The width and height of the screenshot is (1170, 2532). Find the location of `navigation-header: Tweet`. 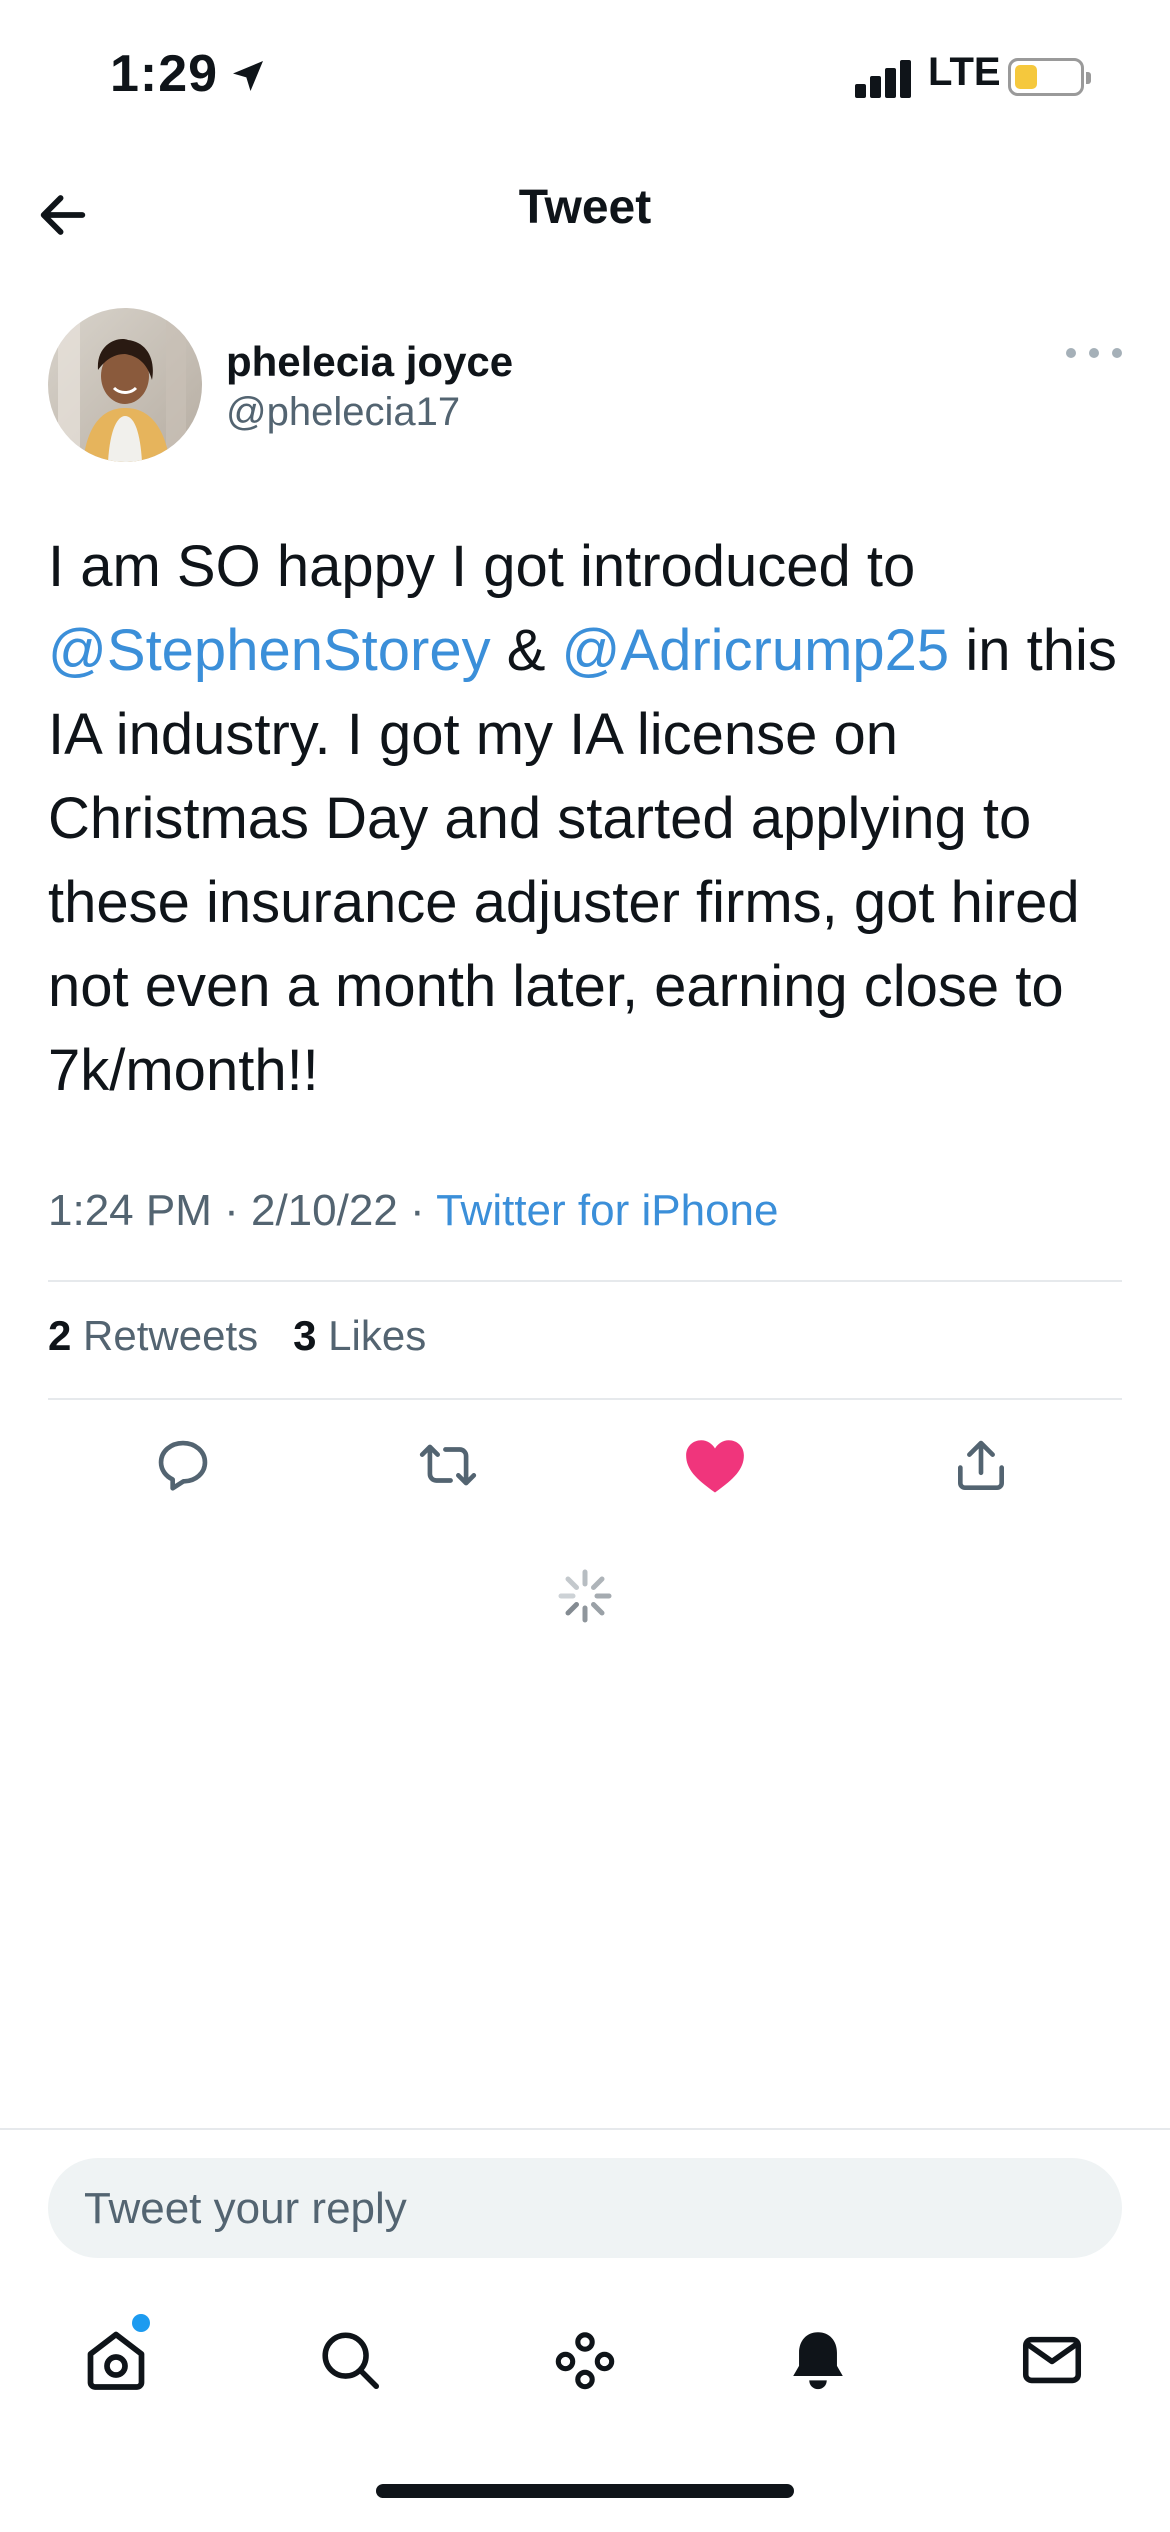

navigation-header: Tweet is located at coordinates (585, 210).